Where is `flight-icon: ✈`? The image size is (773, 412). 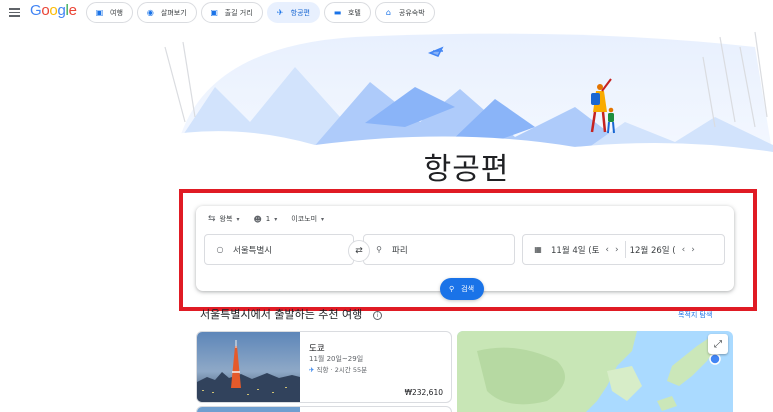 flight-icon: ✈ is located at coordinates (312, 370).